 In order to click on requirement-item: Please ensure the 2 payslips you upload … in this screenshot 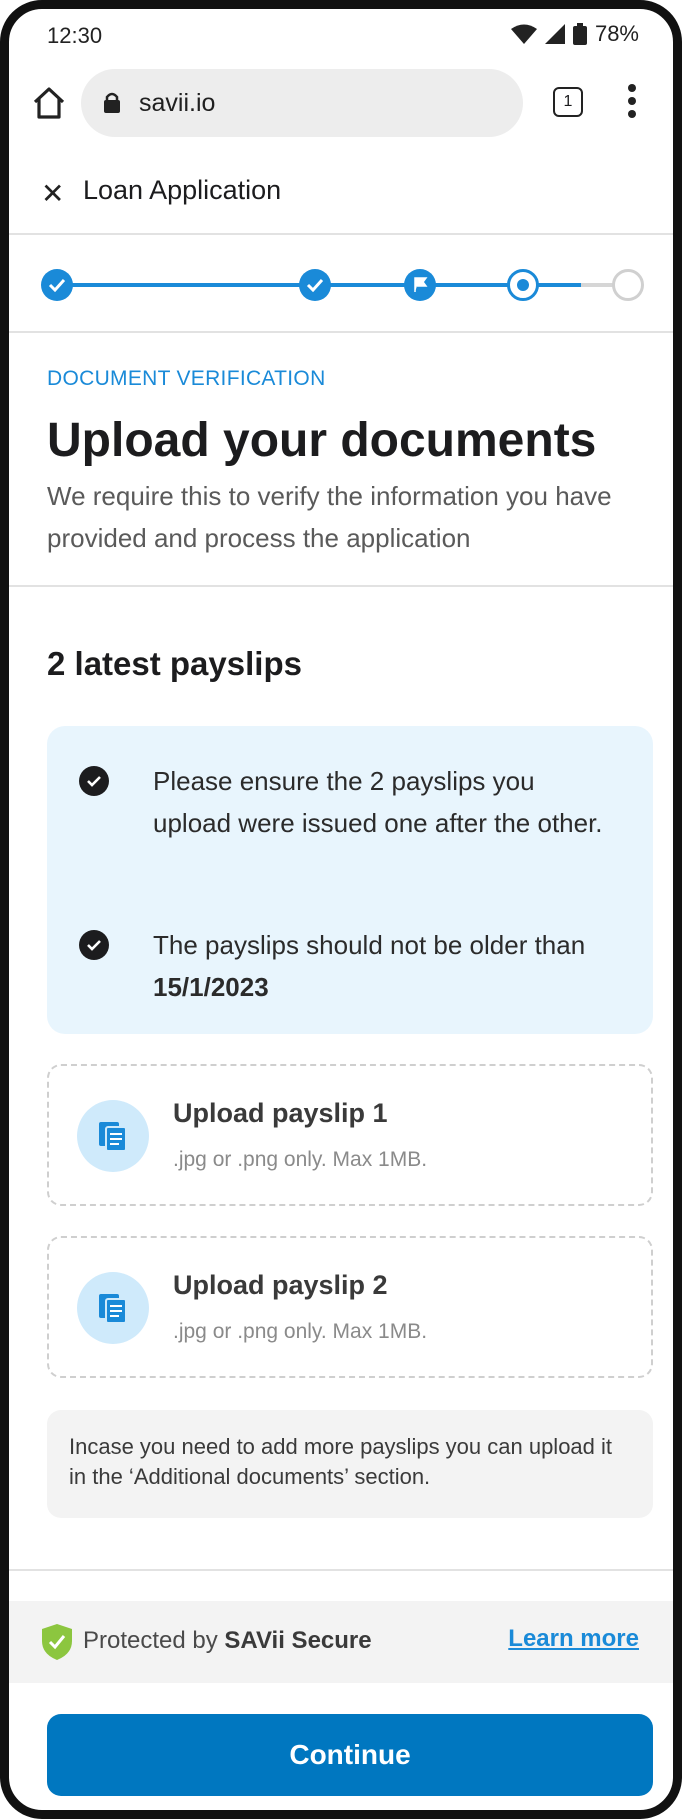, I will do `click(344, 802)`.